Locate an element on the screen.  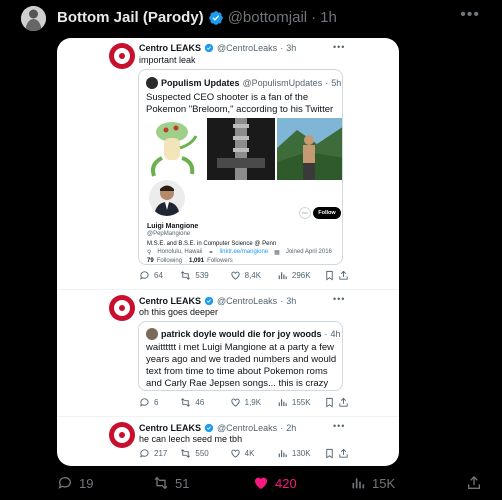
handle: @CentroLeaks is located at coordinates (247, 428).